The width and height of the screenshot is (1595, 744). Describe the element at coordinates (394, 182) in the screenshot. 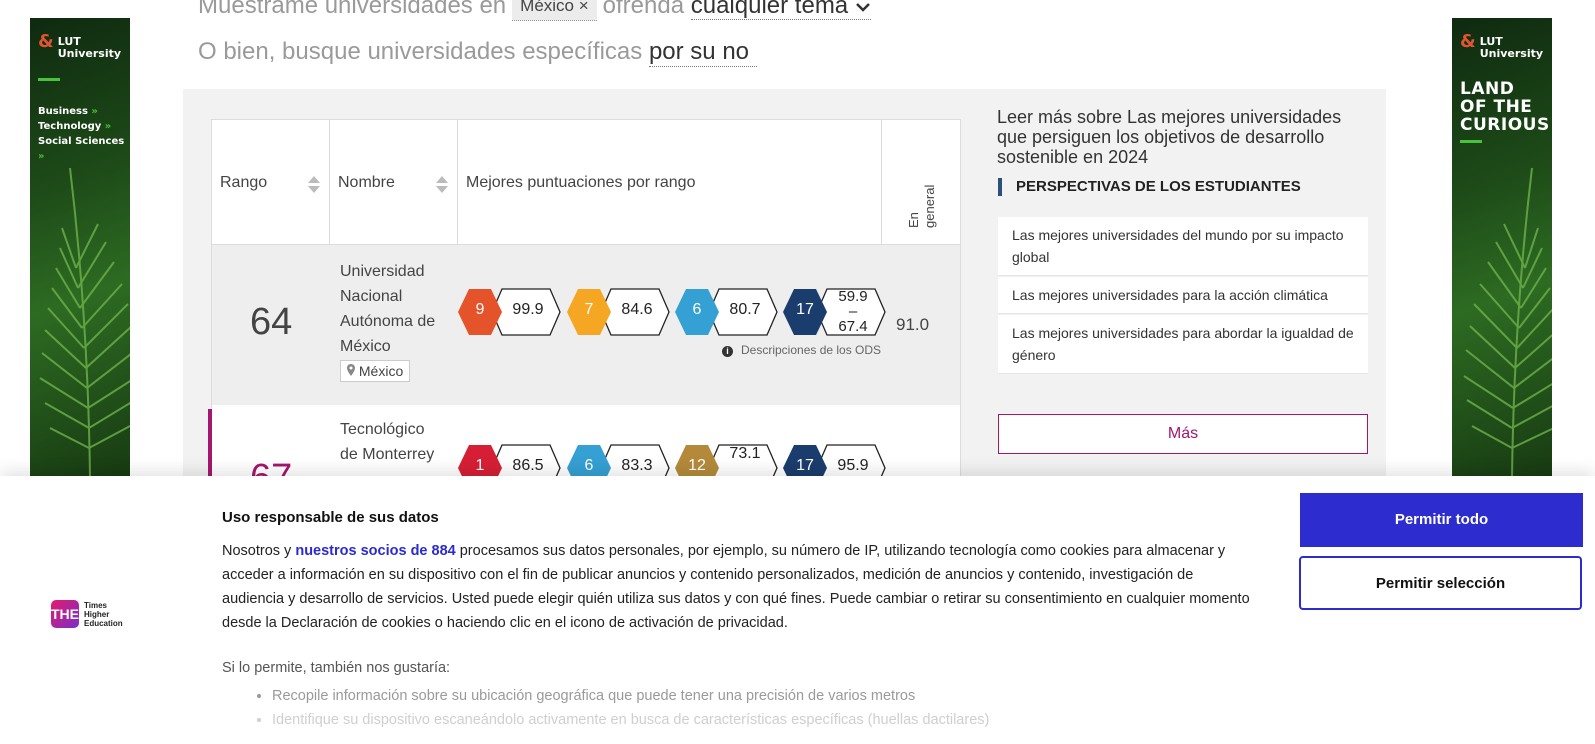

I see `header-name: Nombre` at that location.